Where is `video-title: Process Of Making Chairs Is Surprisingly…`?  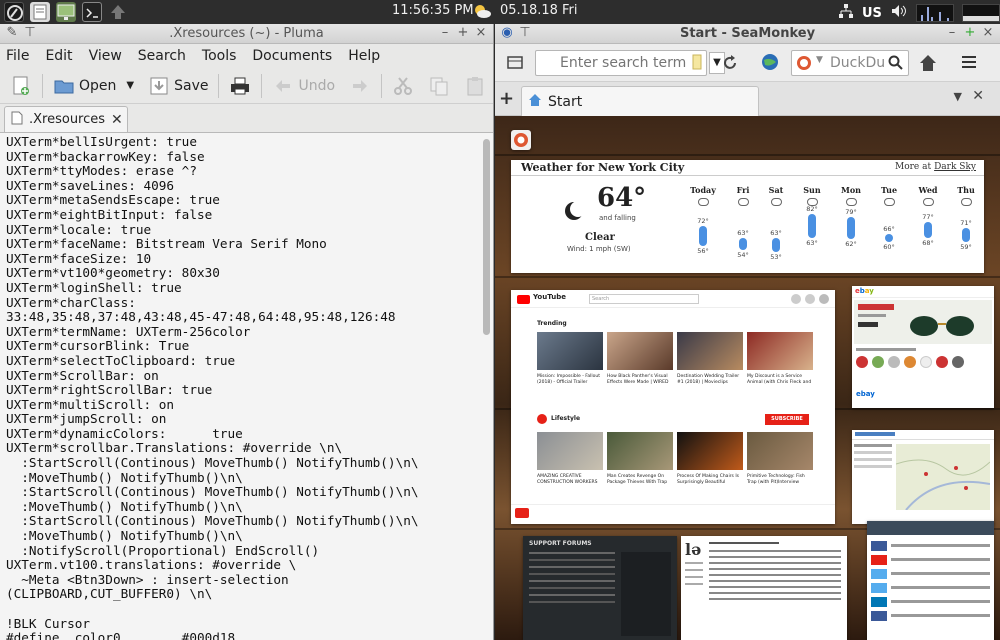 video-title: Process Of Making Chairs Is Surprisingly… is located at coordinates (708, 479).